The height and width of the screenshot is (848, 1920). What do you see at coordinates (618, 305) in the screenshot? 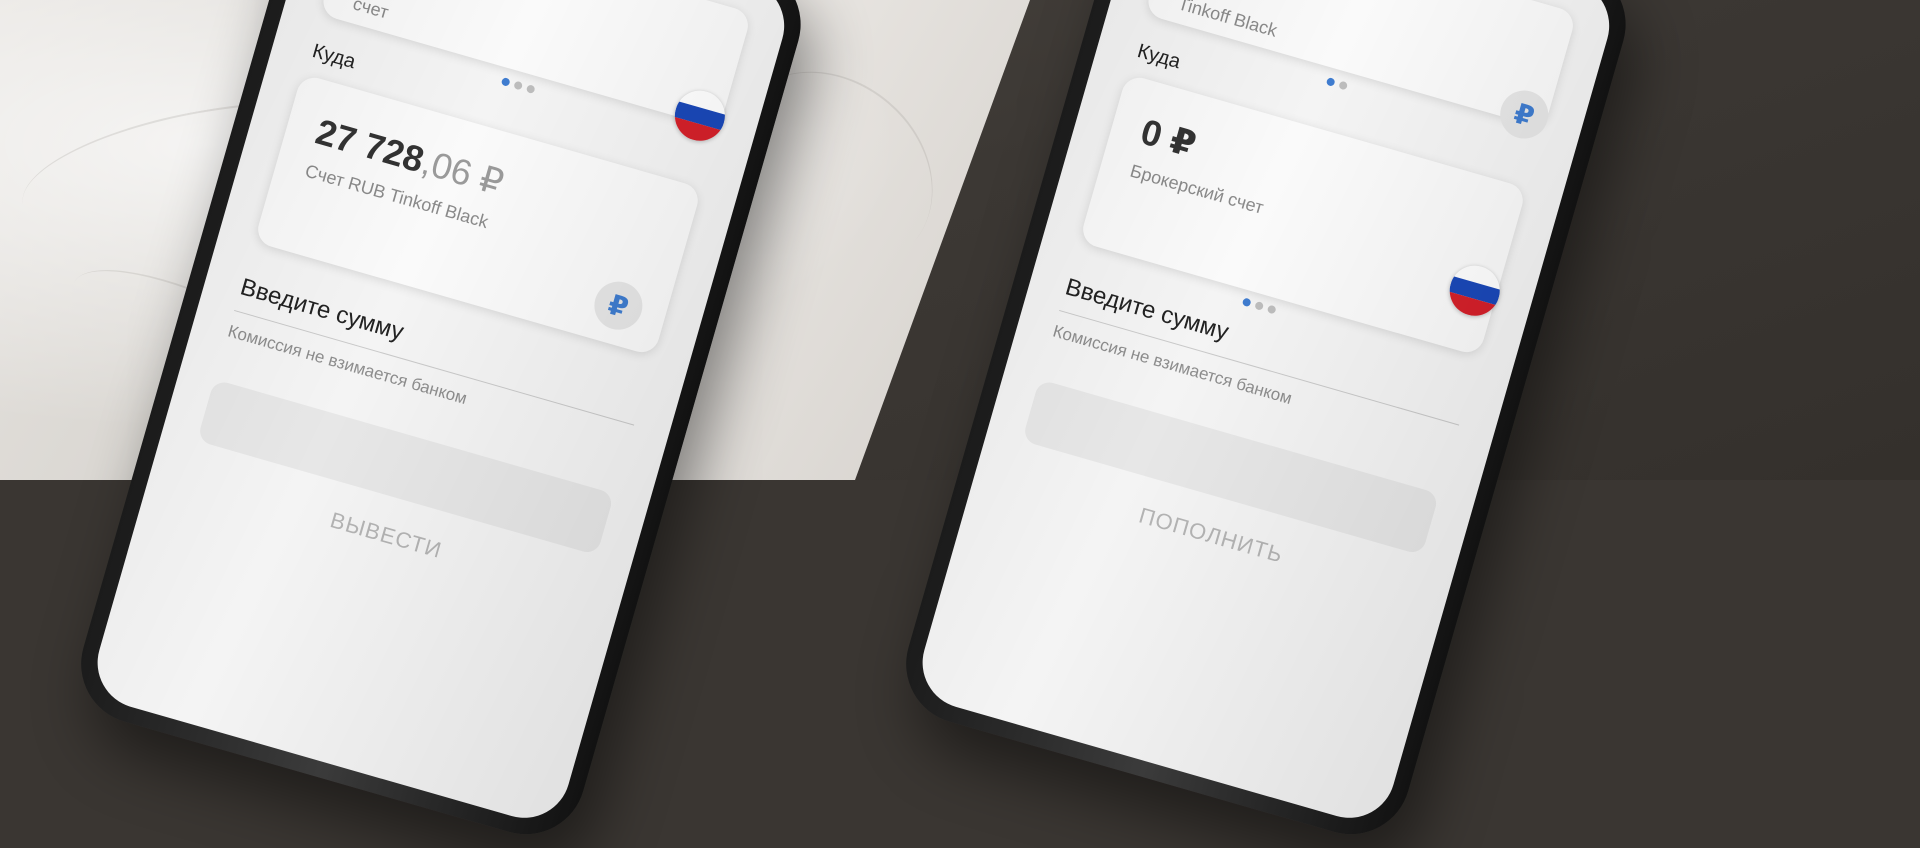
I see `ruble-icon: ₽` at bounding box center [618, 305].